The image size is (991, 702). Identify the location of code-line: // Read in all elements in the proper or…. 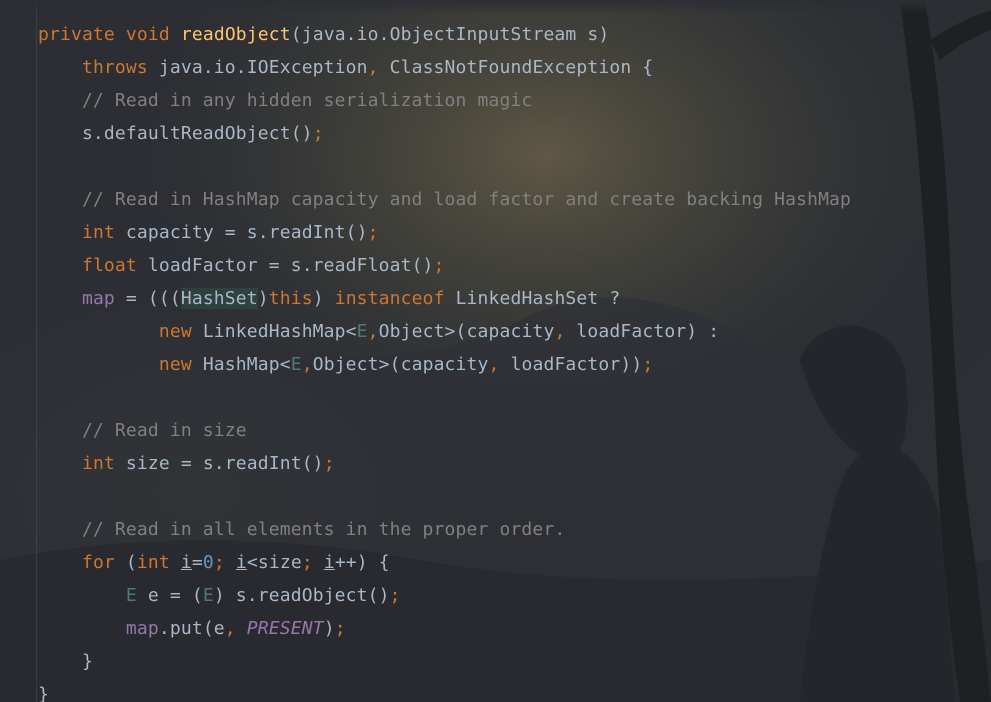
(301, 529).